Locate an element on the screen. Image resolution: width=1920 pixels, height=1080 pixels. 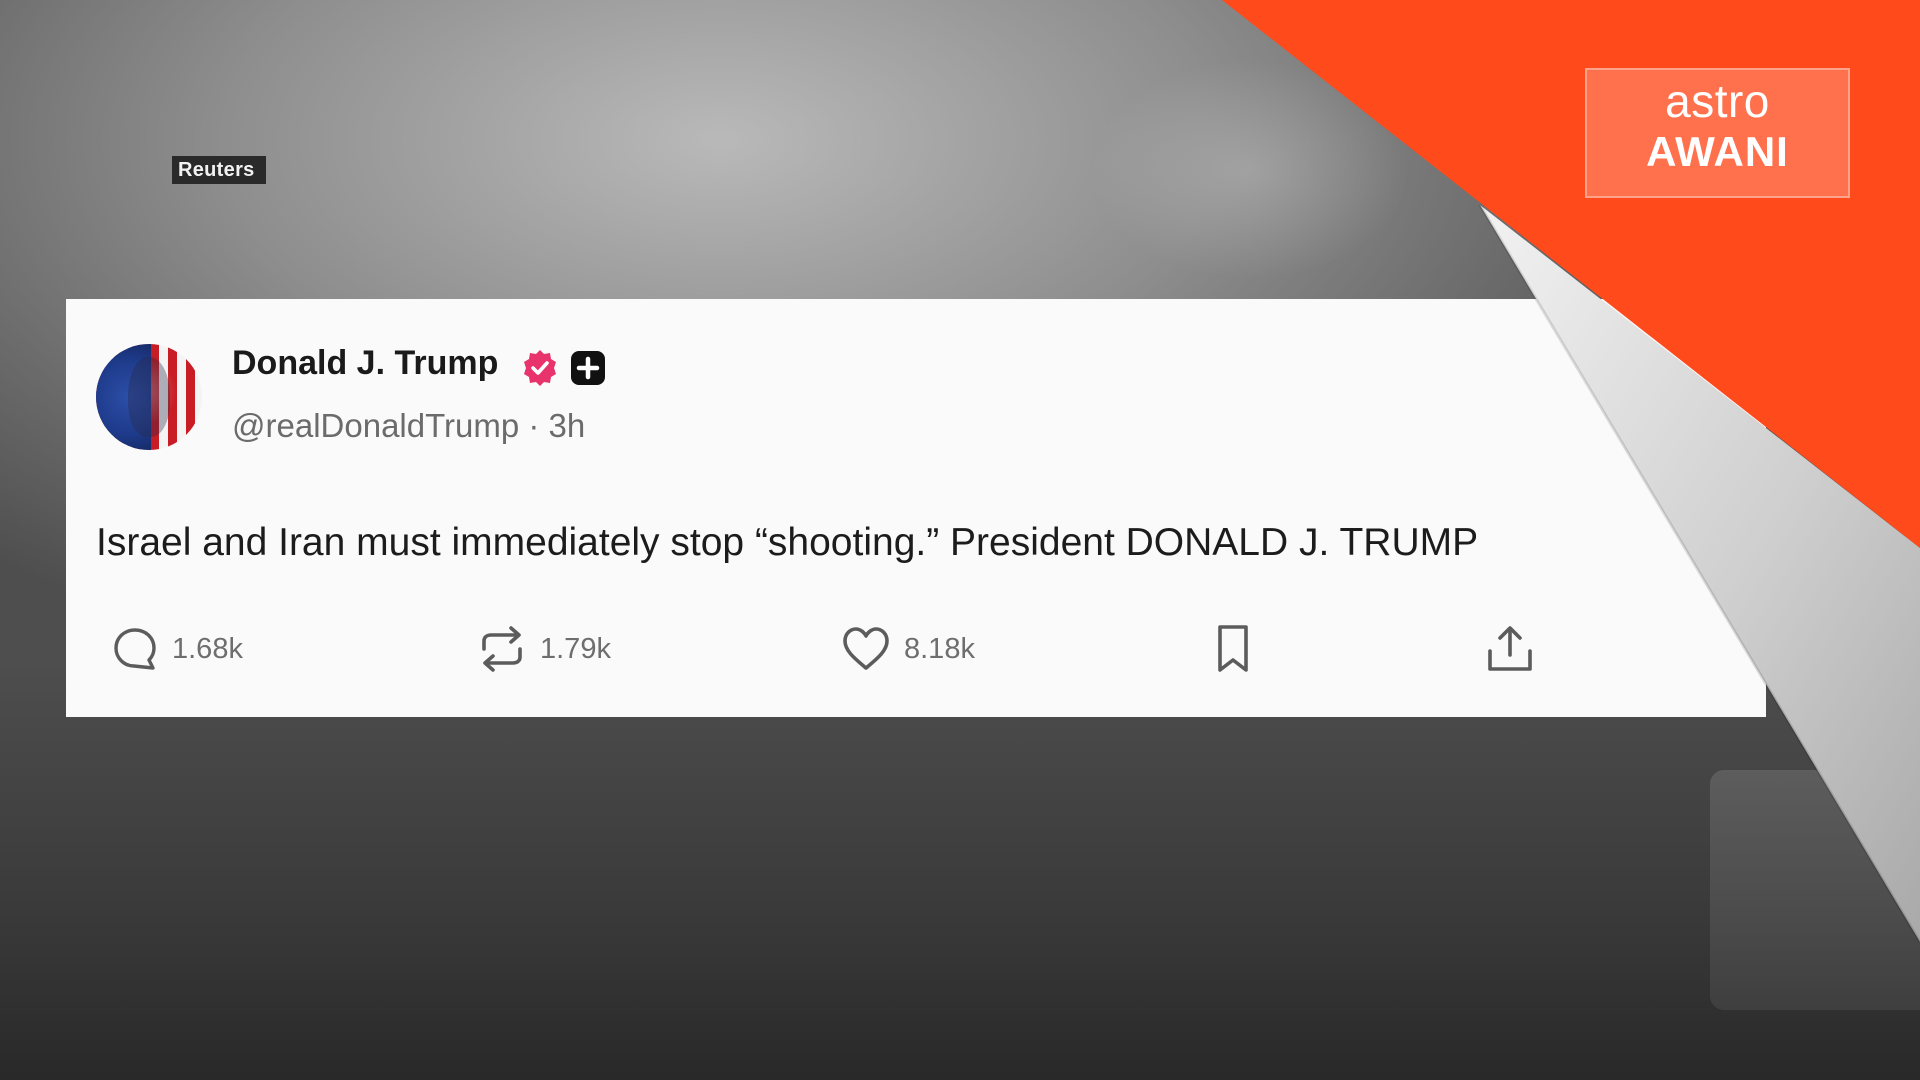
logo-astro-text: astro is located at coordinates (1717, 101).